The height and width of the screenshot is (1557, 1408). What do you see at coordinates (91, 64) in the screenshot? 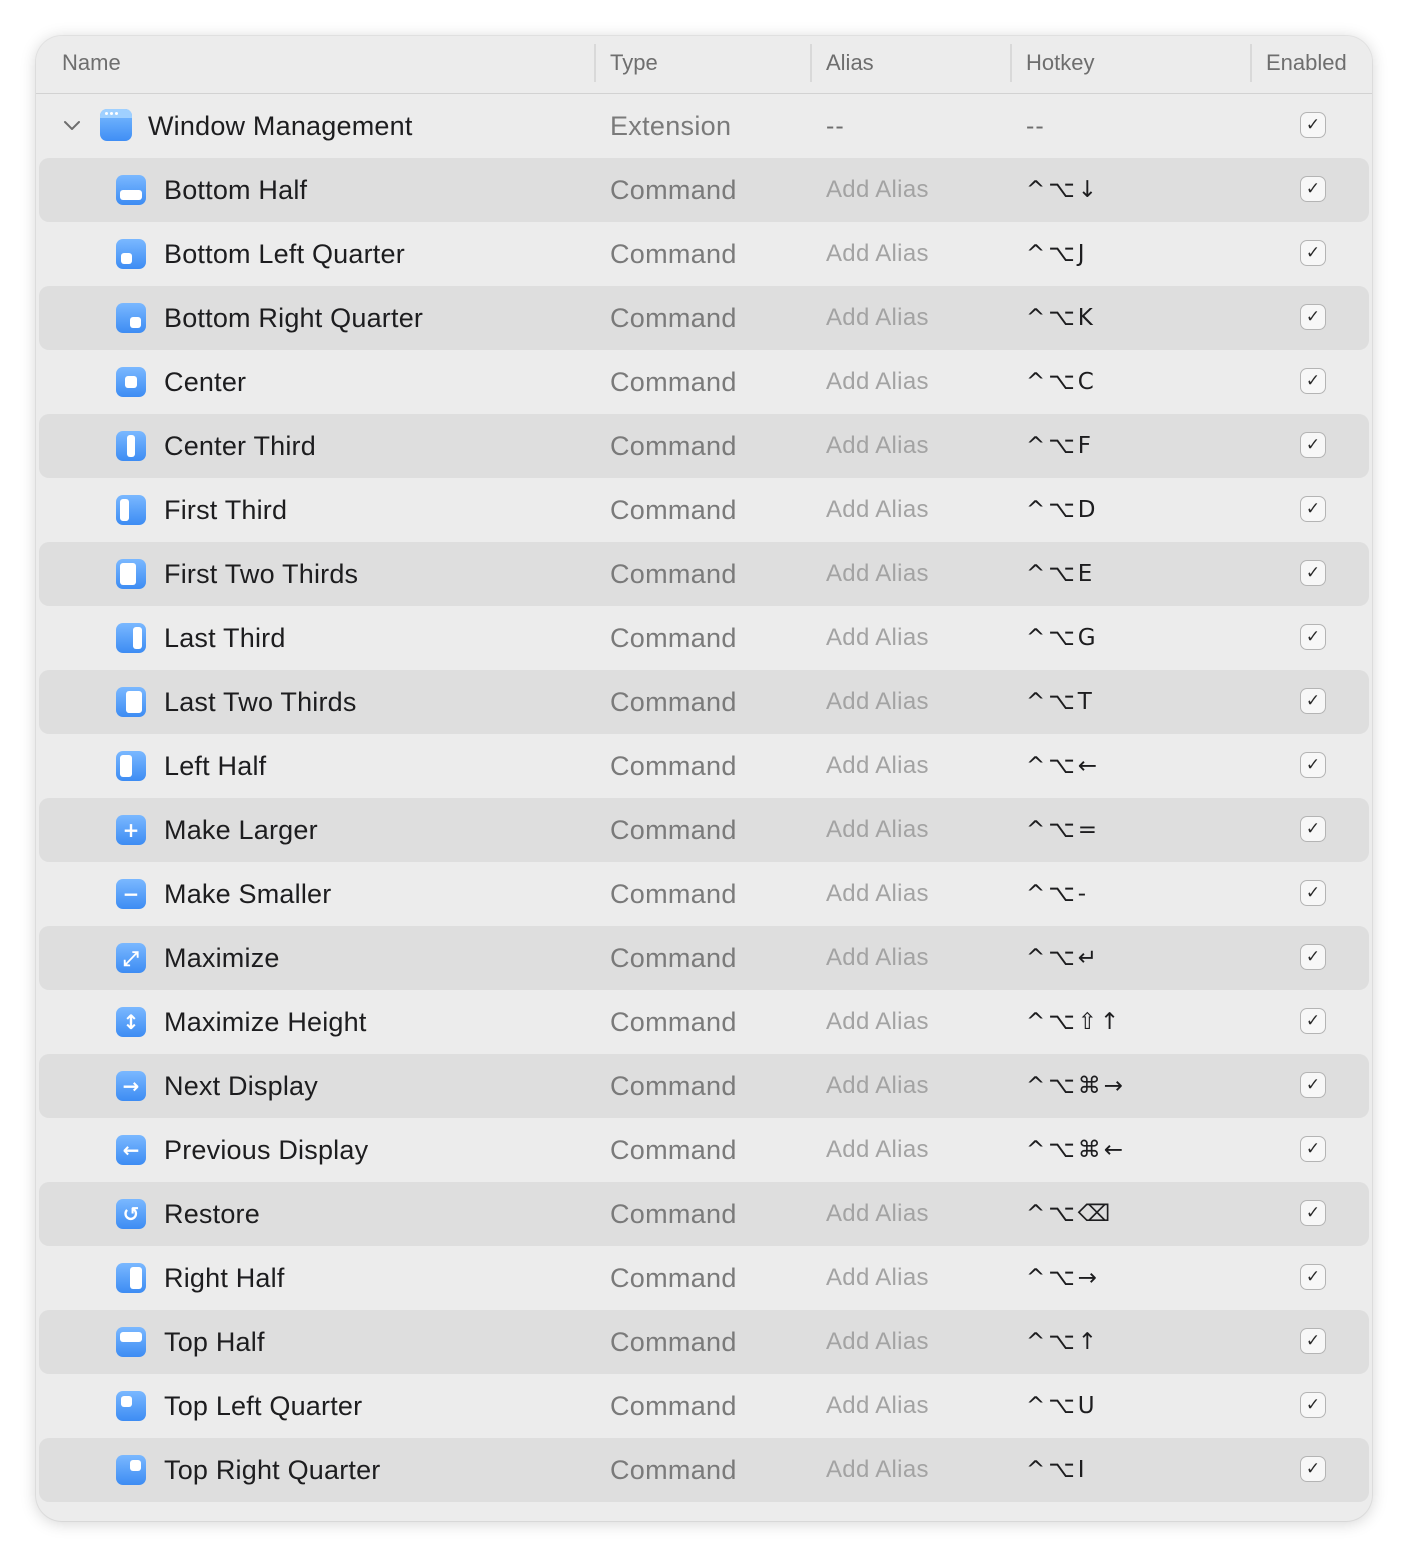
I see `column-header-name: Name` at bounding box center [91, 64].